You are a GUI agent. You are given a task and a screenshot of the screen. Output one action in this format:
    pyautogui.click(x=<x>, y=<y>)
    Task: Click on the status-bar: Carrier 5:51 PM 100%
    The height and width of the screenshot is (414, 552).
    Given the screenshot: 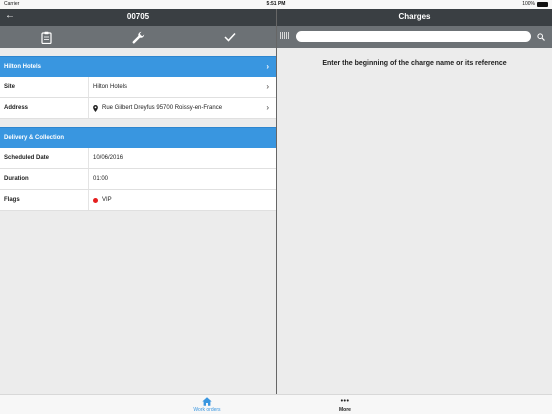 What is the action you would take?
    pyautogui.click(x=276, y=4)
    